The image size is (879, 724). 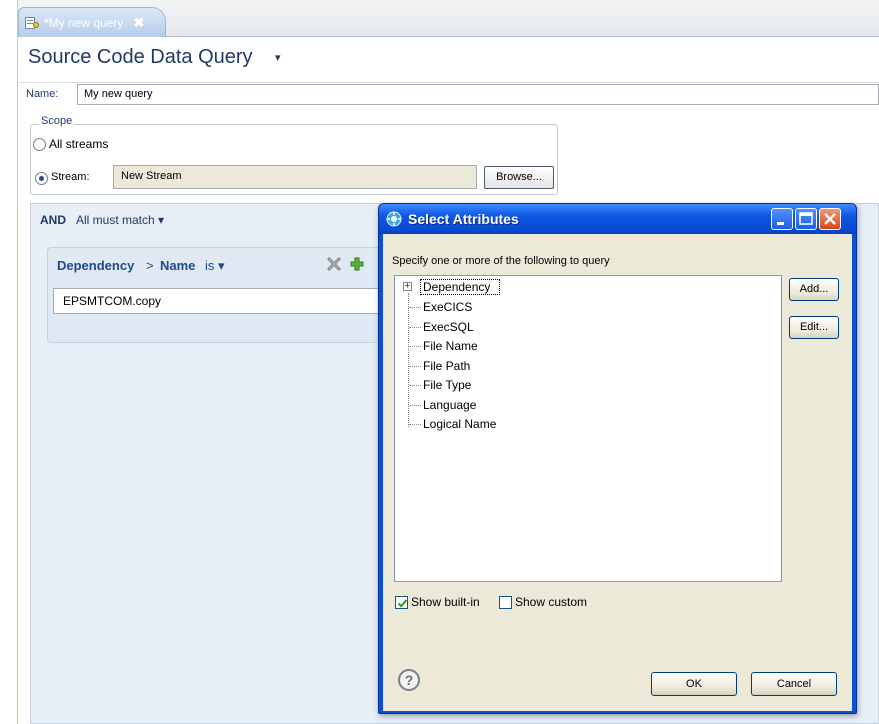 I want to click on condition-attribute-link: Dependency, so click(x=95, y=265).